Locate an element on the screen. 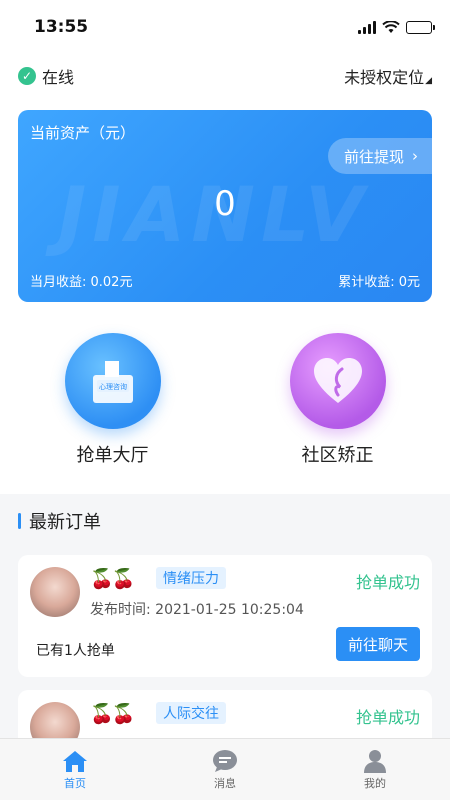  tab-profile-label: 我的 is located at coordinates (375, 783).